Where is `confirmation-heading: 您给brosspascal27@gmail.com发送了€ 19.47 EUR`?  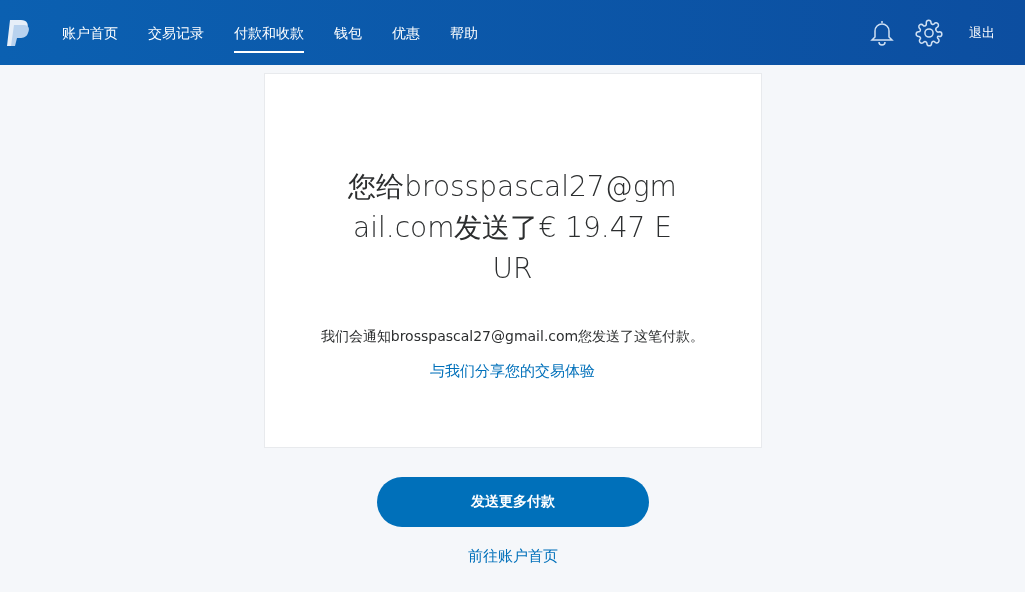 confirmation-heading: 您给brosspascal27@gmail.com发送了€ 19.47 EUR is located at coordinates (512, 228).